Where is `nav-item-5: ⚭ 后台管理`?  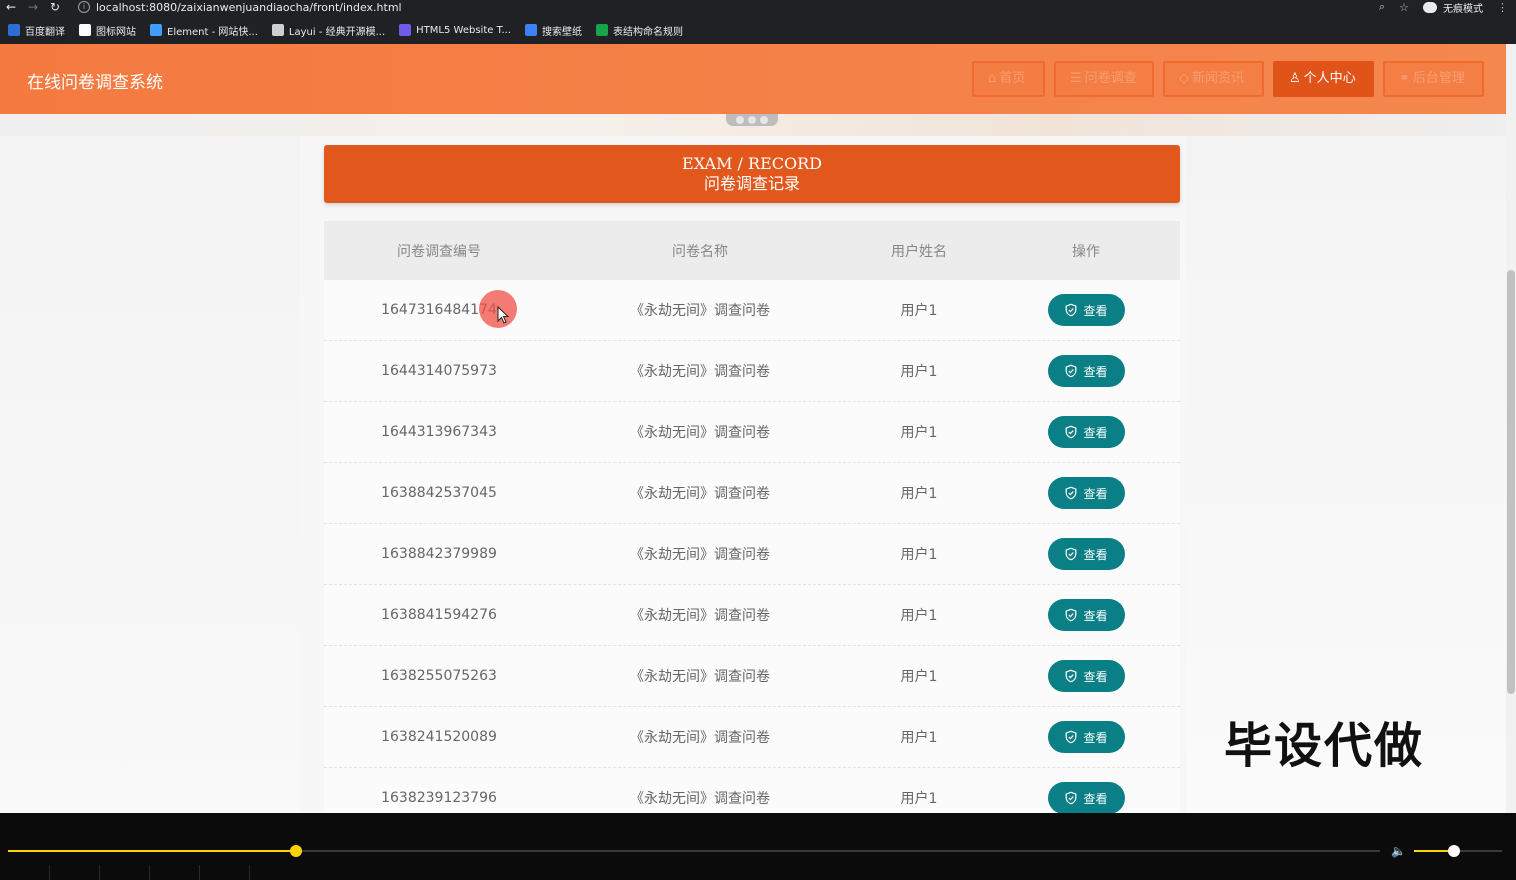
nav-item-5: ⚭ 后台管理 is located at coordinates (1433, 79).